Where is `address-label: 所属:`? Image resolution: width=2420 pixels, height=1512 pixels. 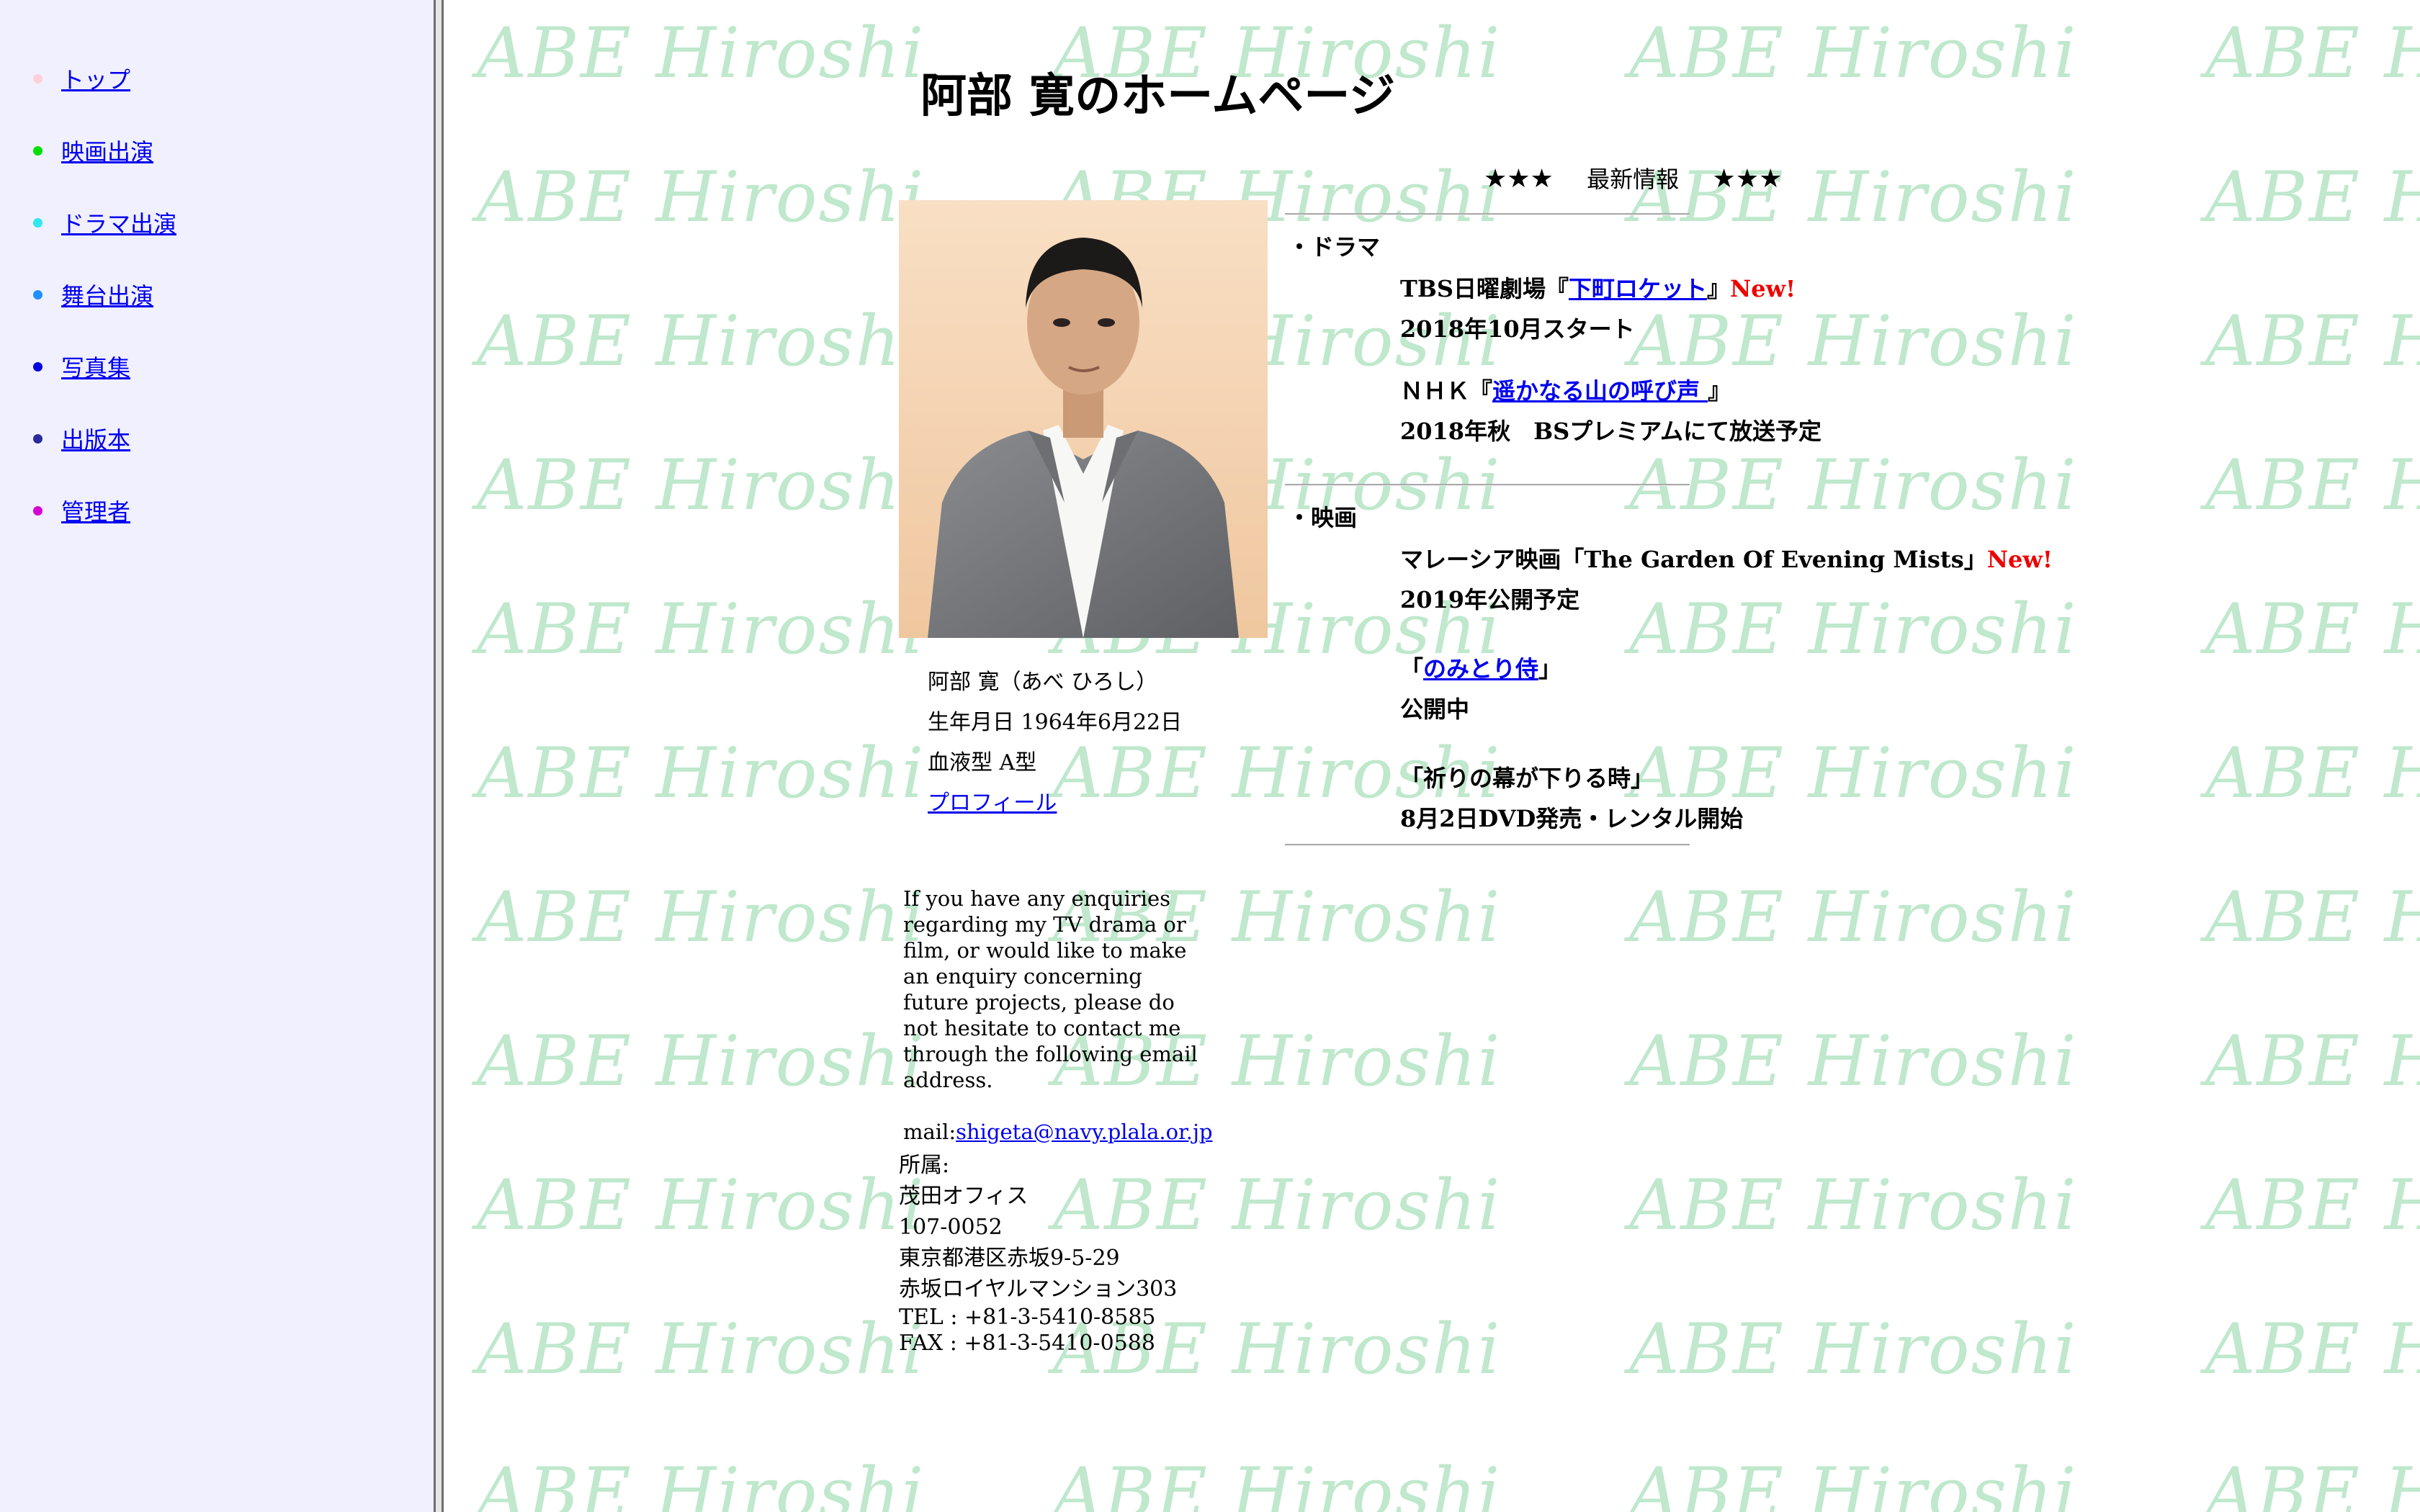
address-label: 所属: is located at coordinates (924, 1165).